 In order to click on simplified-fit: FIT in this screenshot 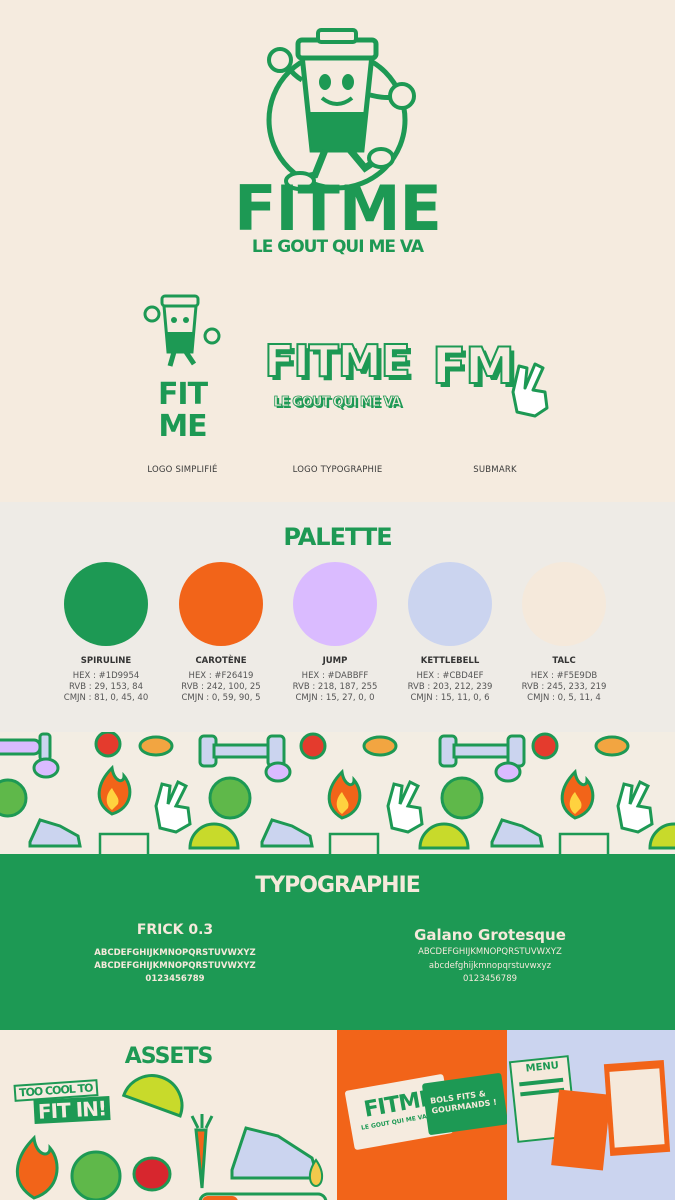, I will do `click(182, 394)`.